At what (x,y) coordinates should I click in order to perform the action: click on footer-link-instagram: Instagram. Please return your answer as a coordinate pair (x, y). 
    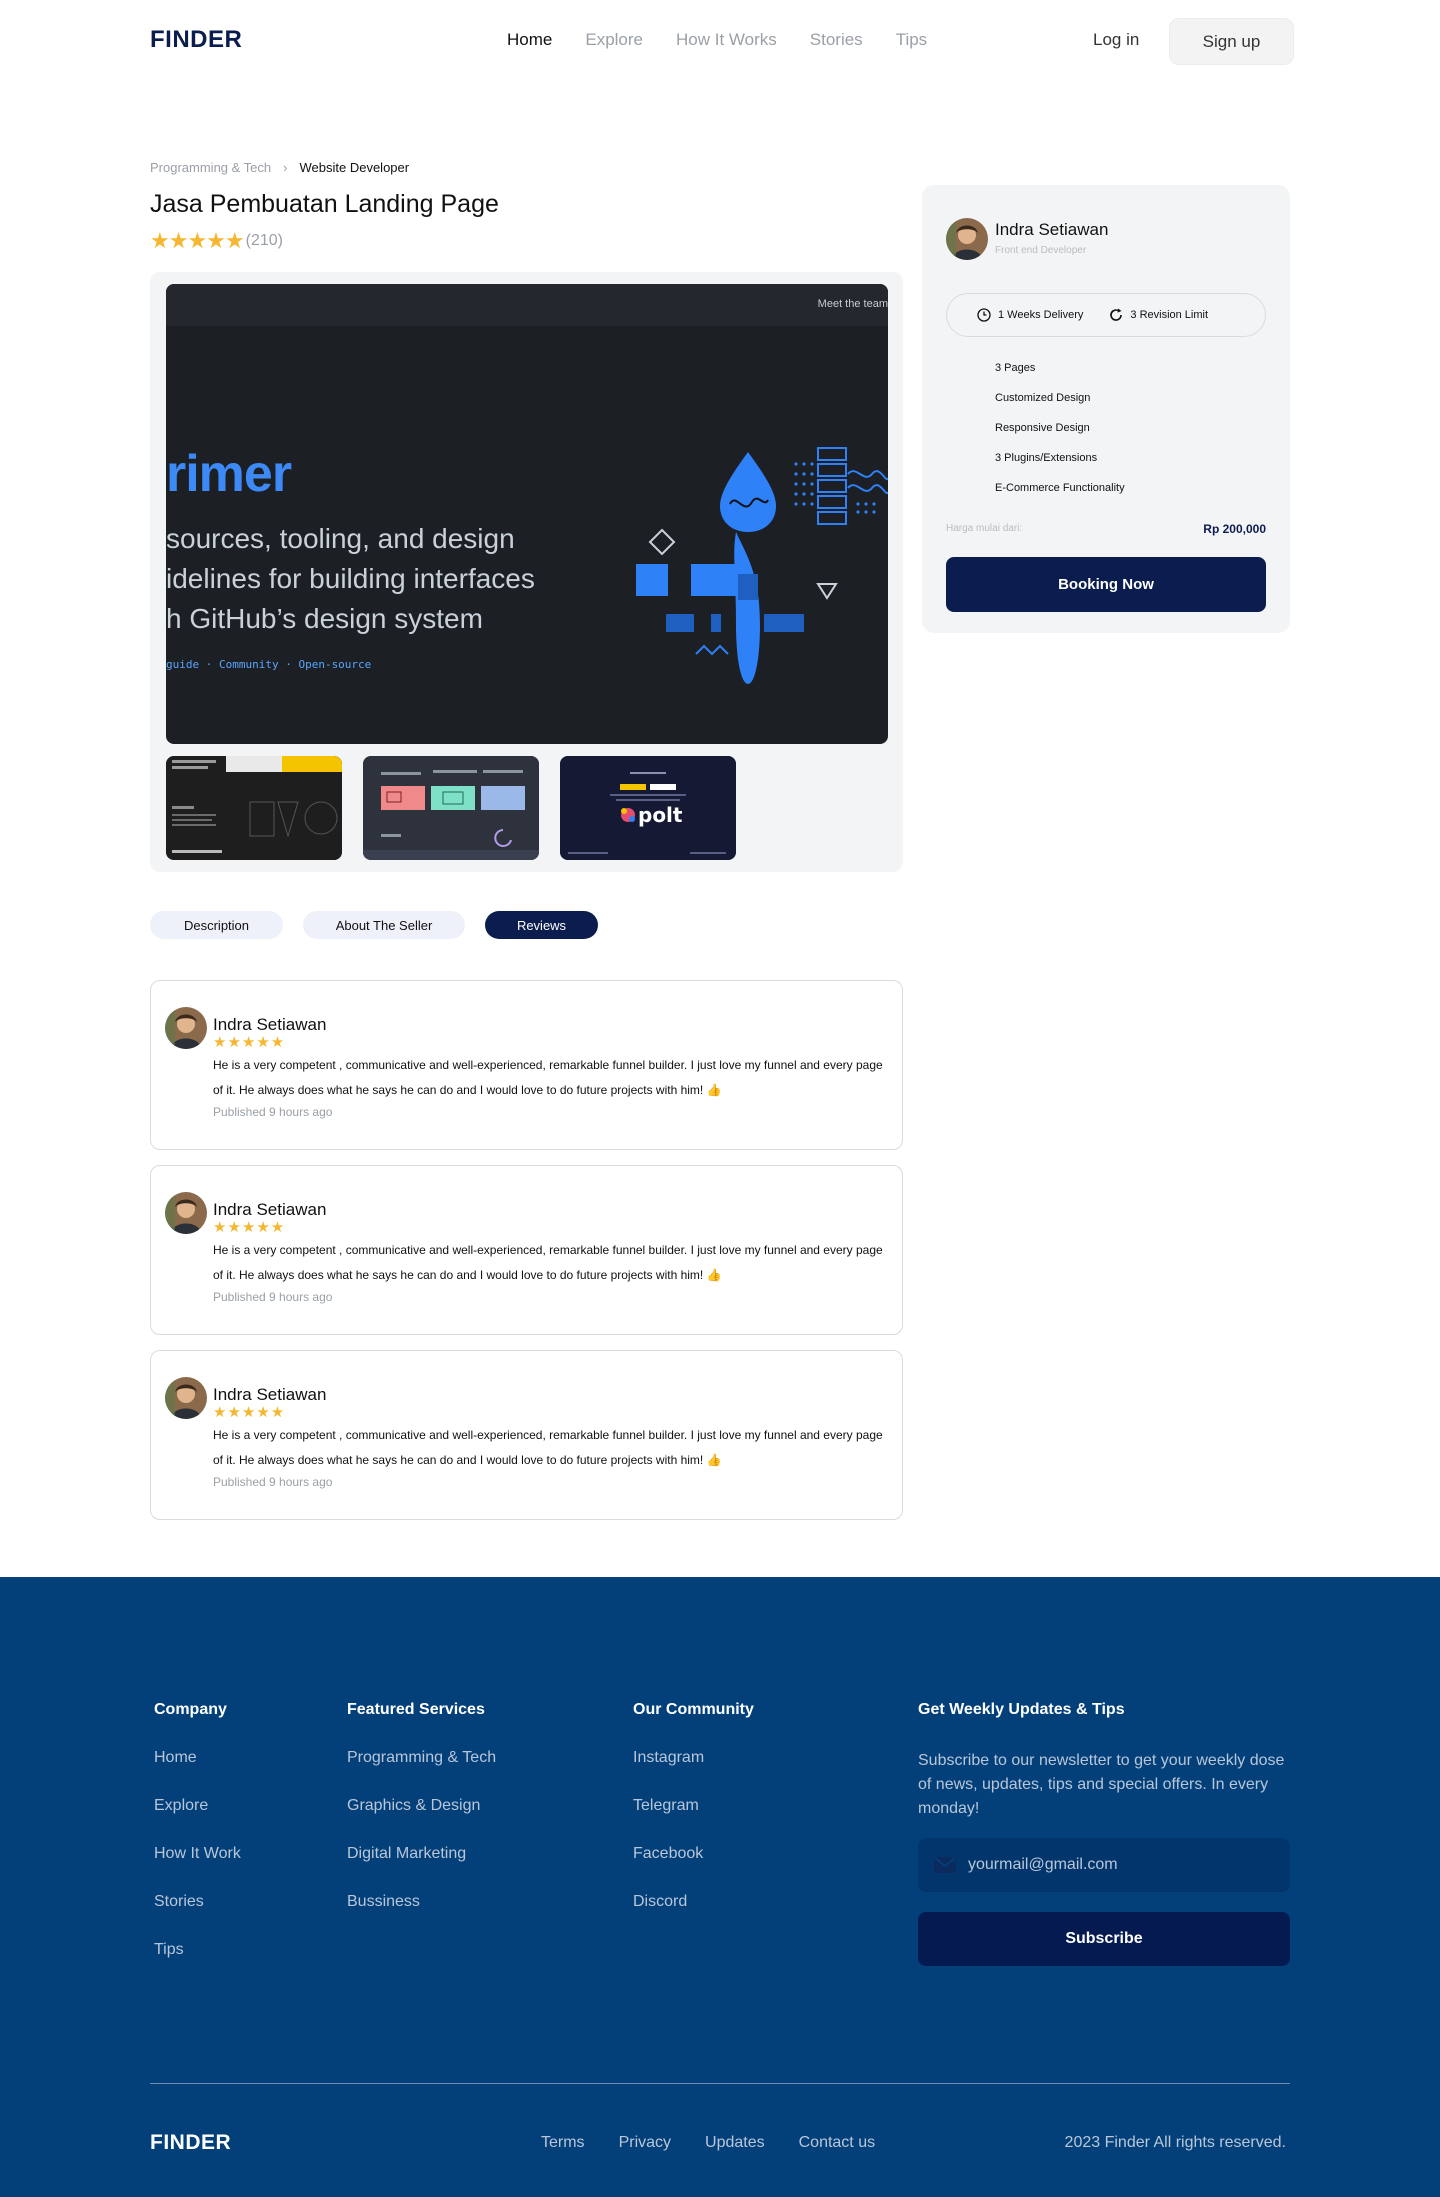
    Looking at the image, I should click on (693, 1773).